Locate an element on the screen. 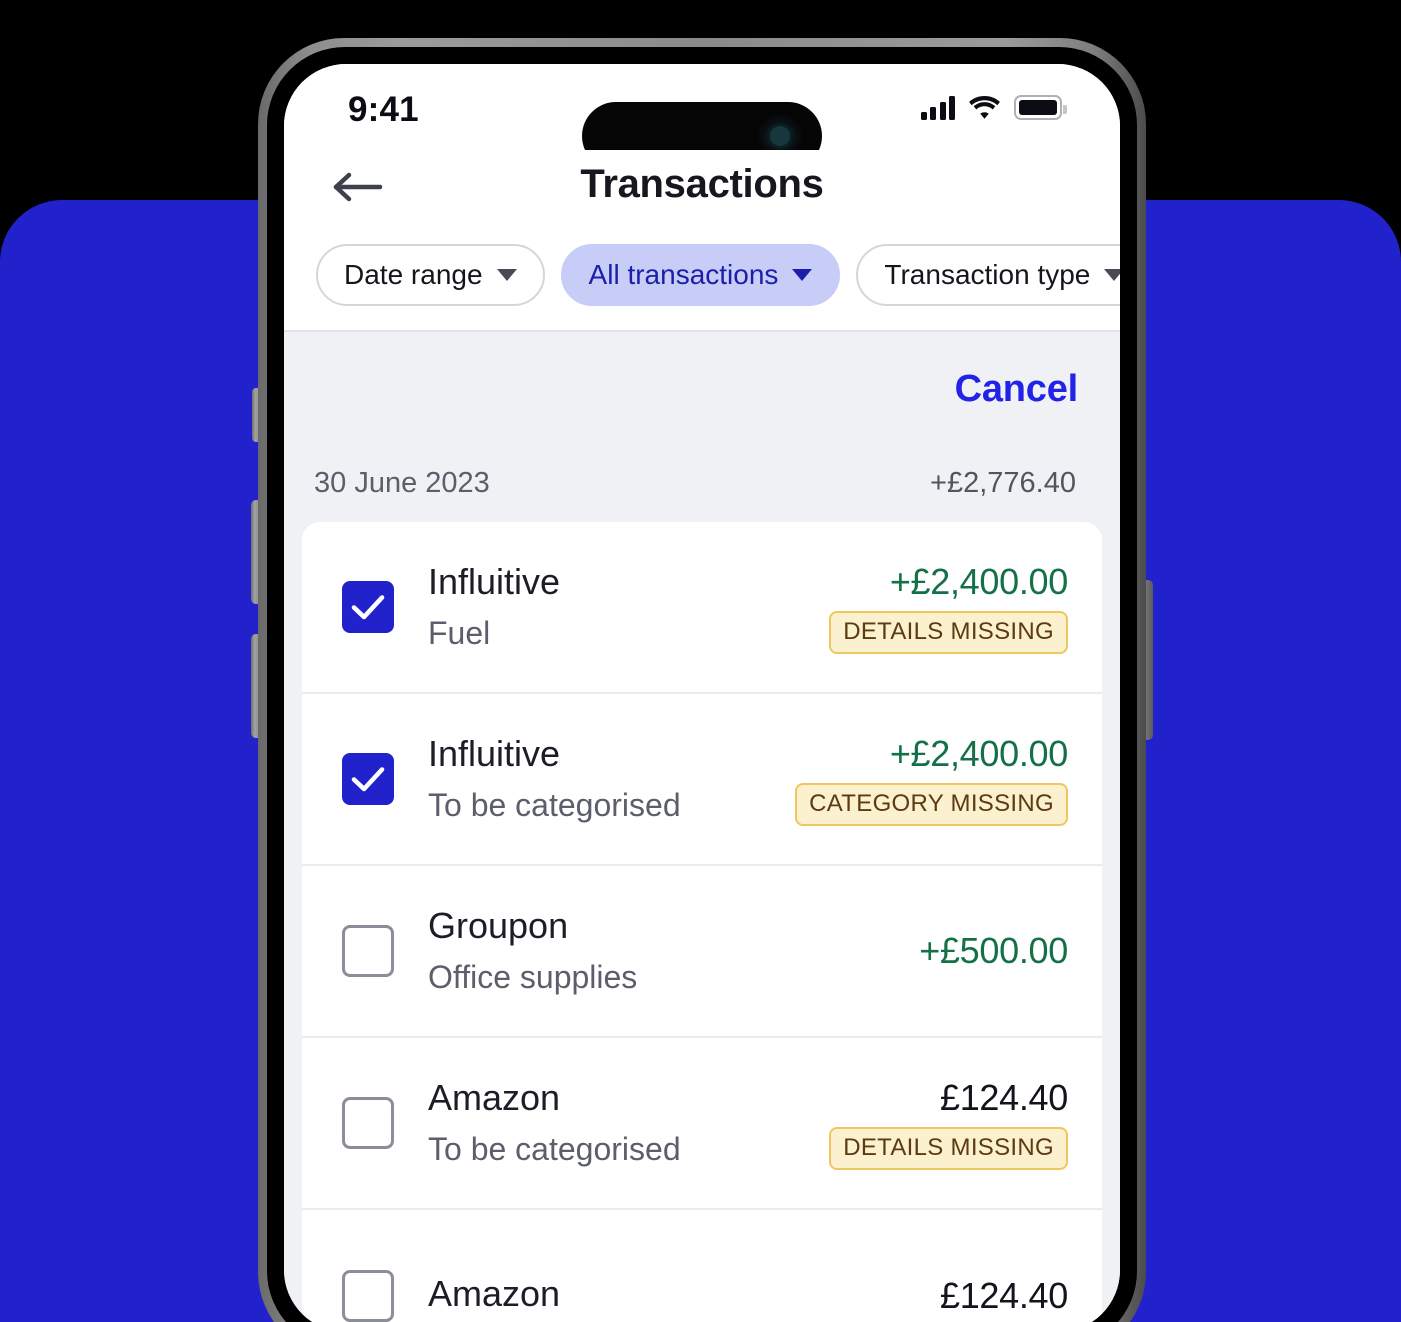 Image resolution: width=1401 pixels, height=1322 pixels. row-details: Amazon To be categorised is located at coordinates (628, 1123).